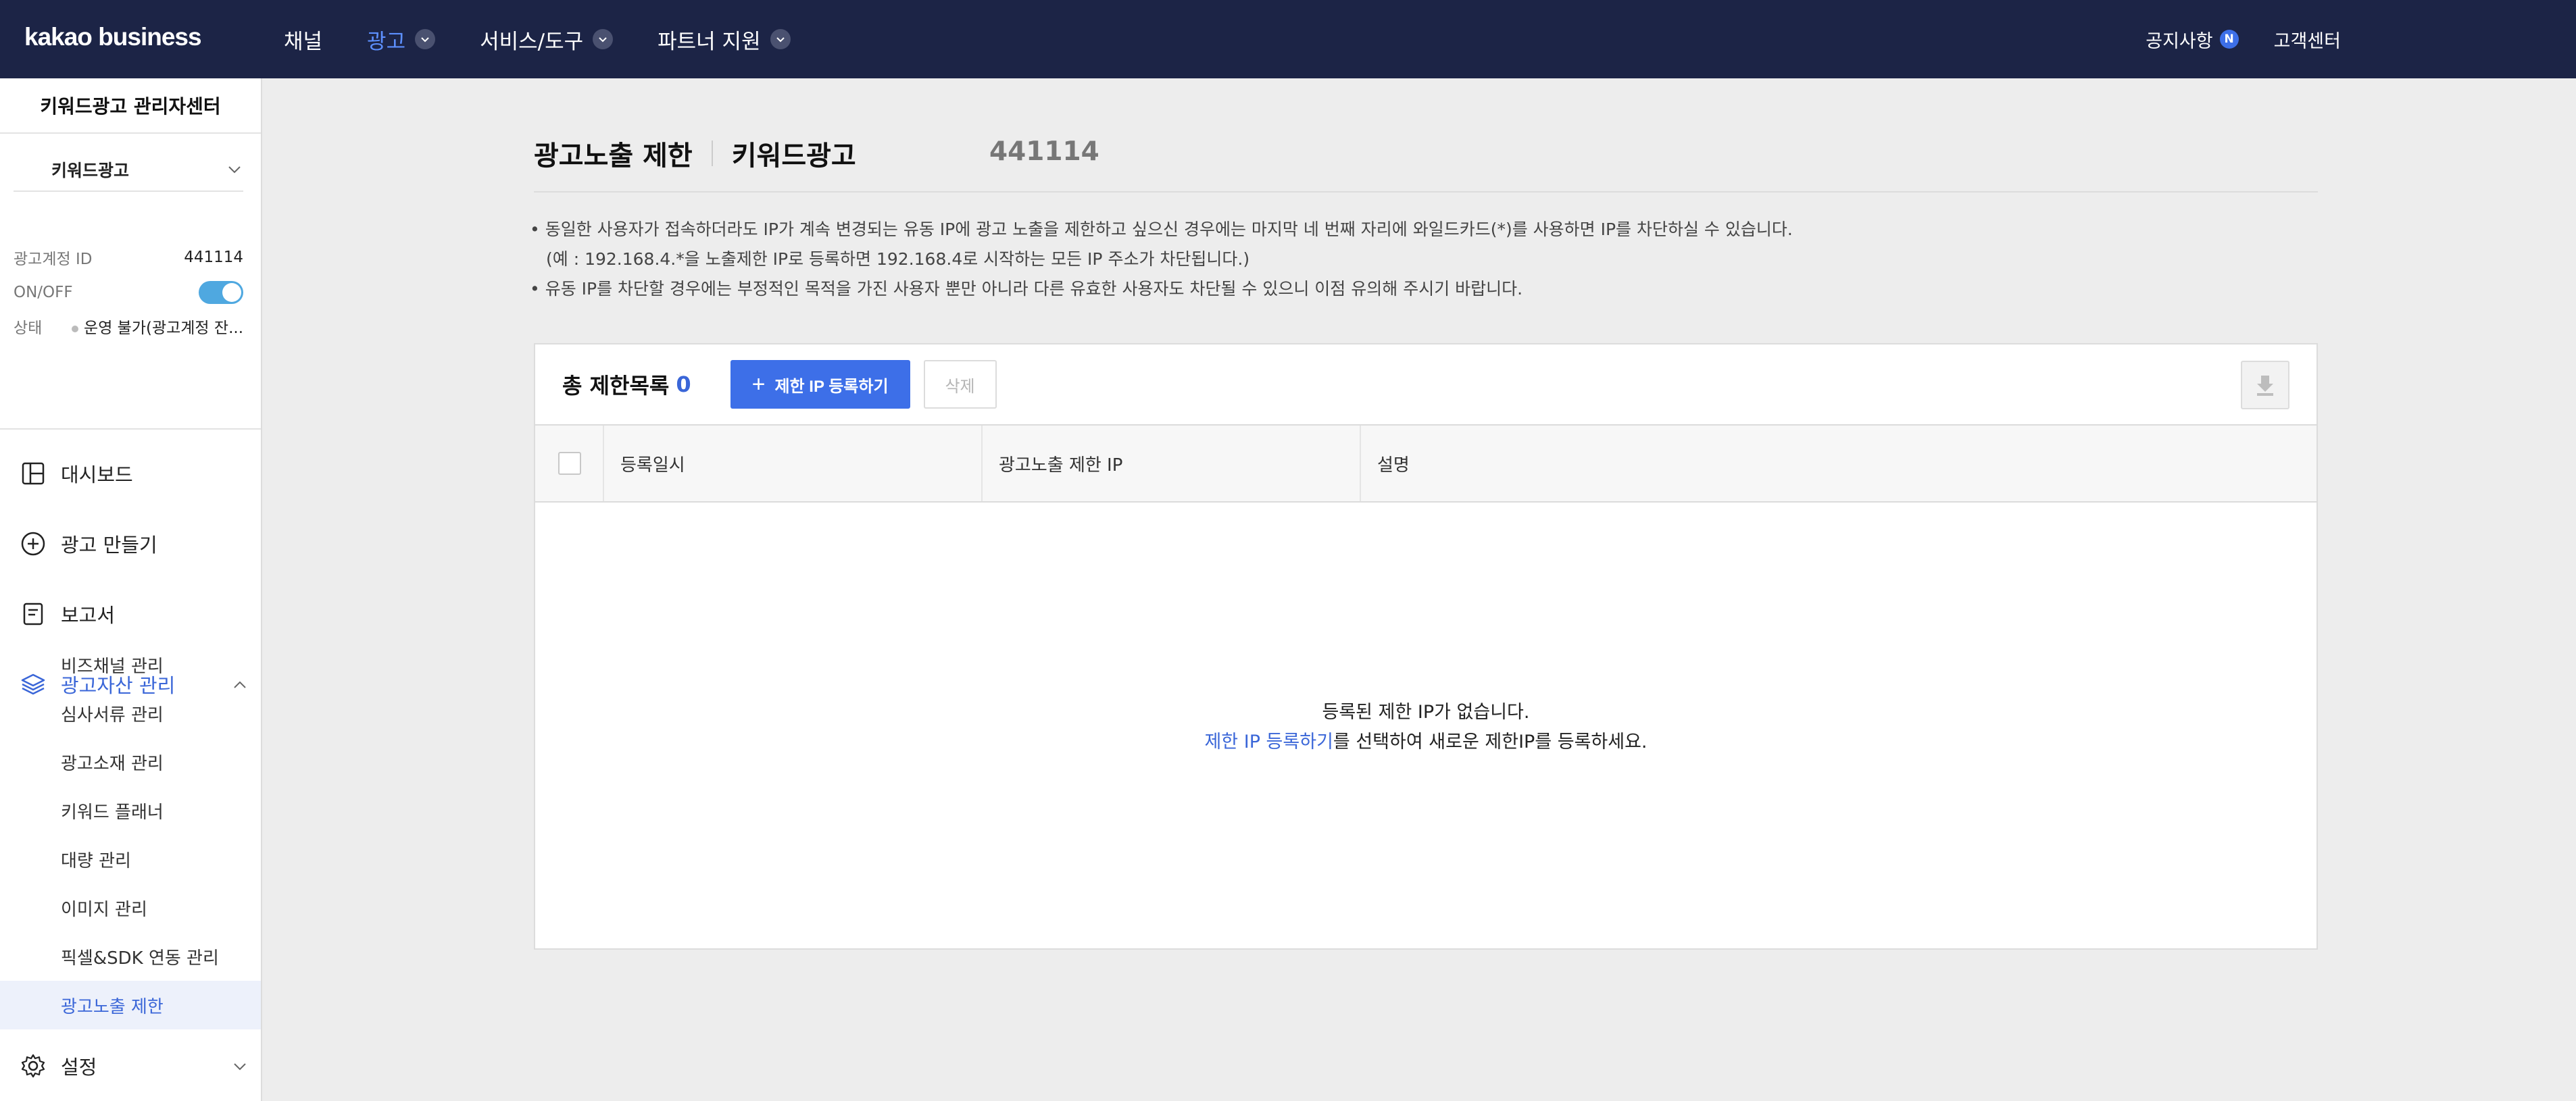 The height and width of the screenshot is (1101, 2576). I want to click on gear-icon, so click(33, 1066).